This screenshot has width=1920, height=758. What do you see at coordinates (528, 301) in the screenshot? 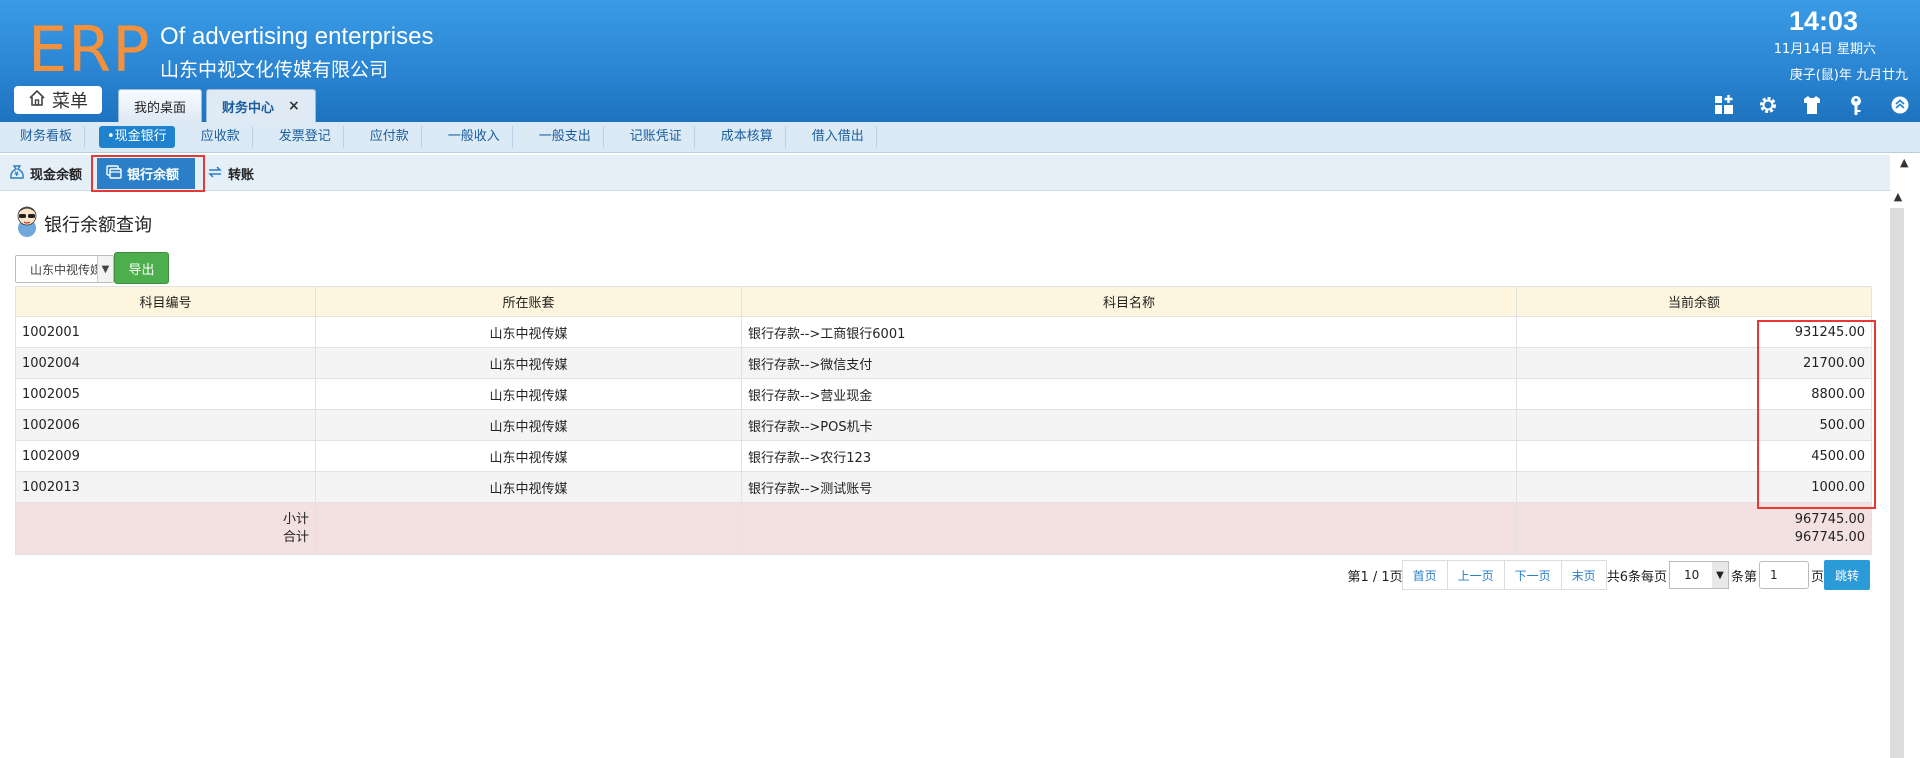
I see `col-header-book: 所在账套` at bounding box center [528, 301].